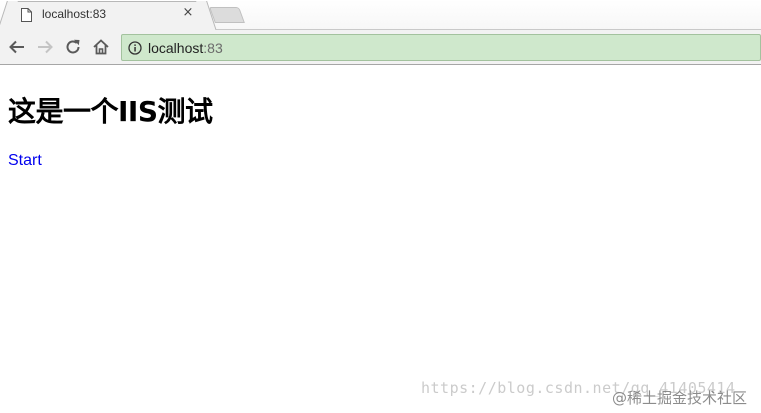 The image size is (761, 413). What do you see at coordinates (101, 47) in the screenshot?
I see `home-icon` at bounding box center [101, 47].